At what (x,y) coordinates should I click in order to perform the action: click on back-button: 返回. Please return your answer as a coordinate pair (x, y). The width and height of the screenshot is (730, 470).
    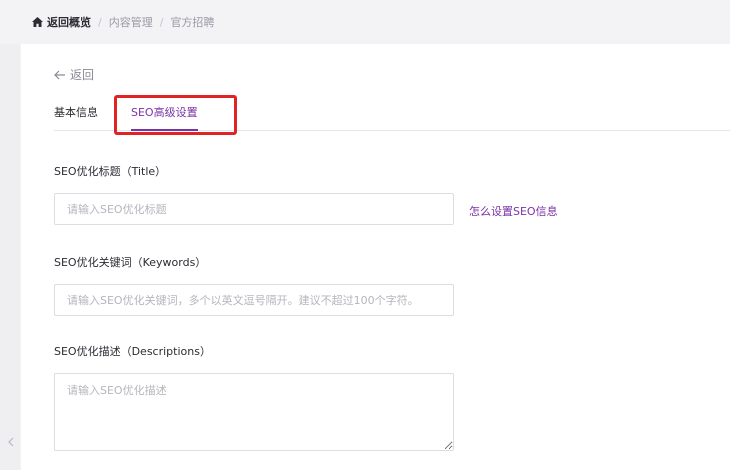
    Looking at the image, I should click on (74, 74).